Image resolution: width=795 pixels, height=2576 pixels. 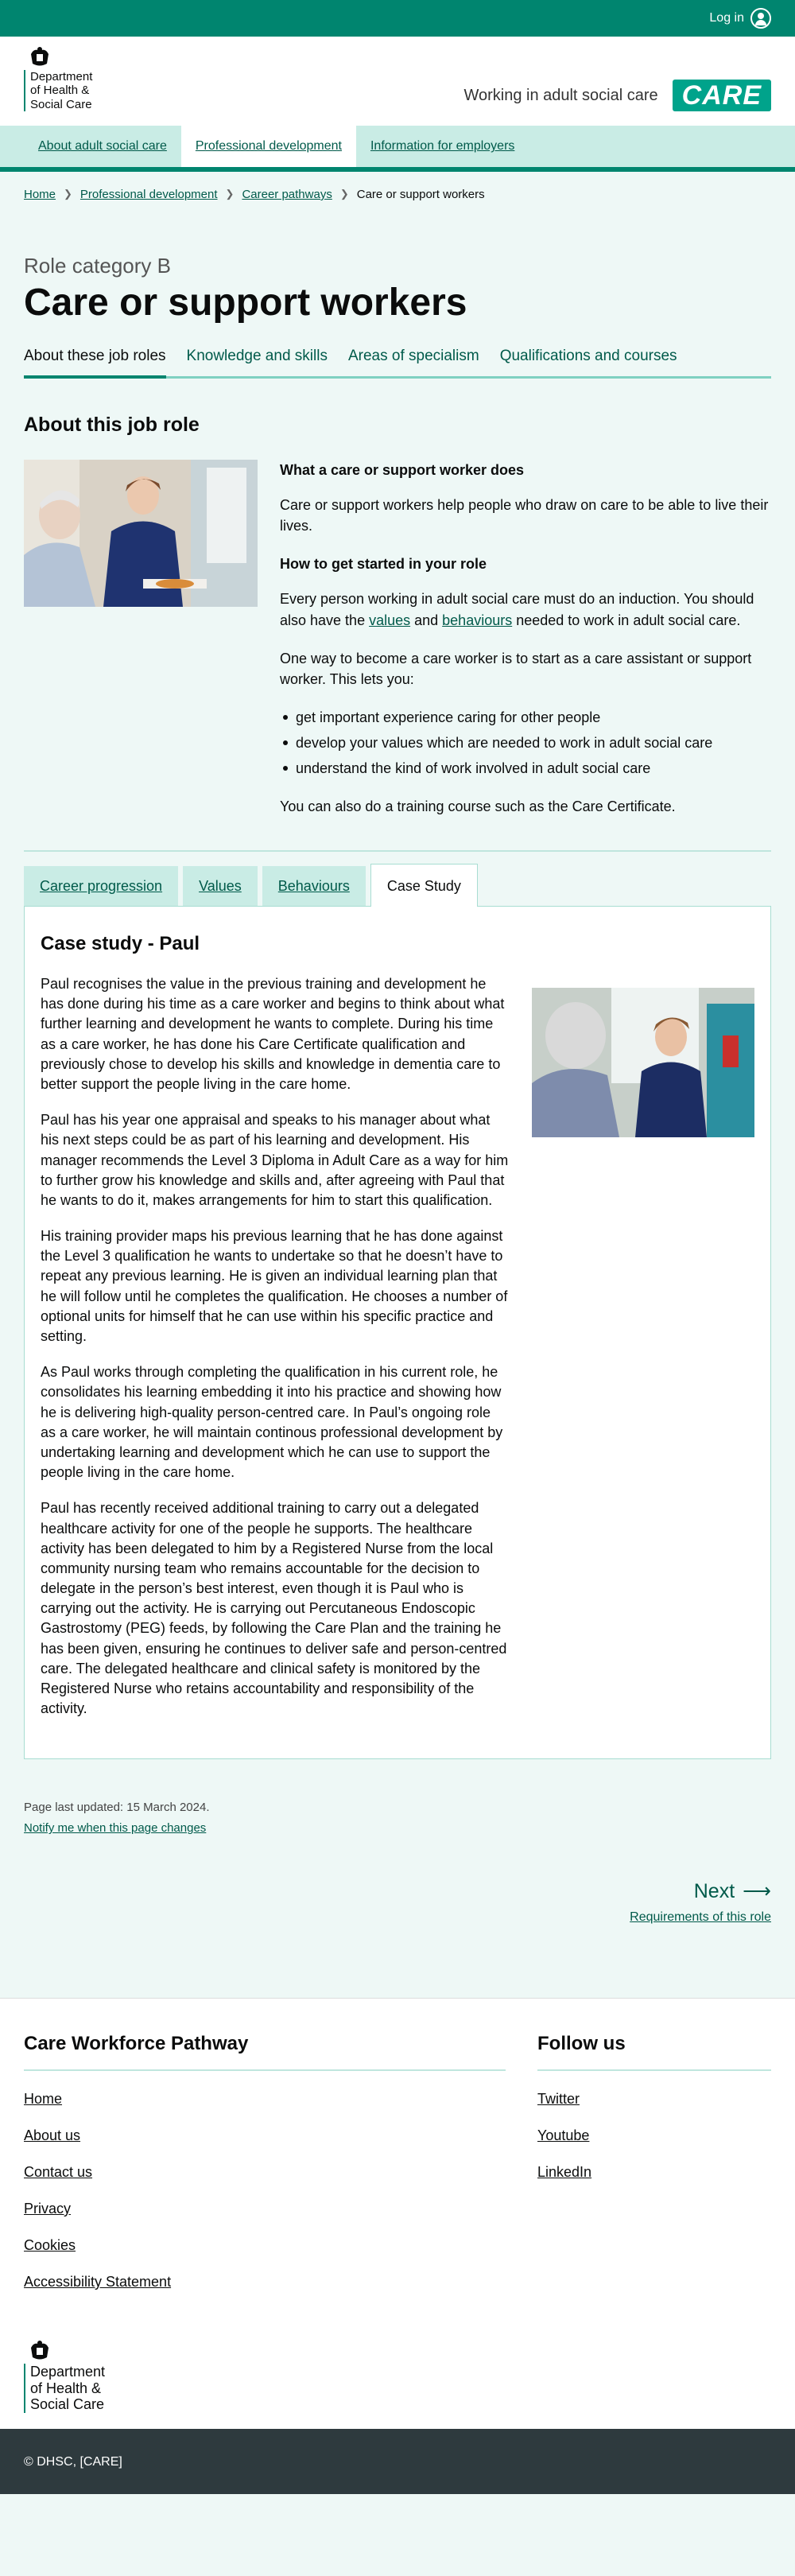 What do you see at coordinates (120, 944) in the screenshot?
I see `case-study-heading: Case study - Paul` at bounding box center [120, 944].